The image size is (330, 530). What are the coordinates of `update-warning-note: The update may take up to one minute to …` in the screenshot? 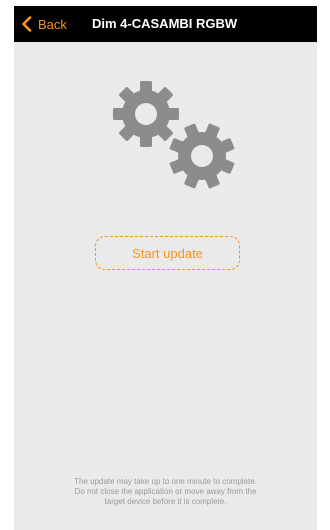 It's located at (165, 491).